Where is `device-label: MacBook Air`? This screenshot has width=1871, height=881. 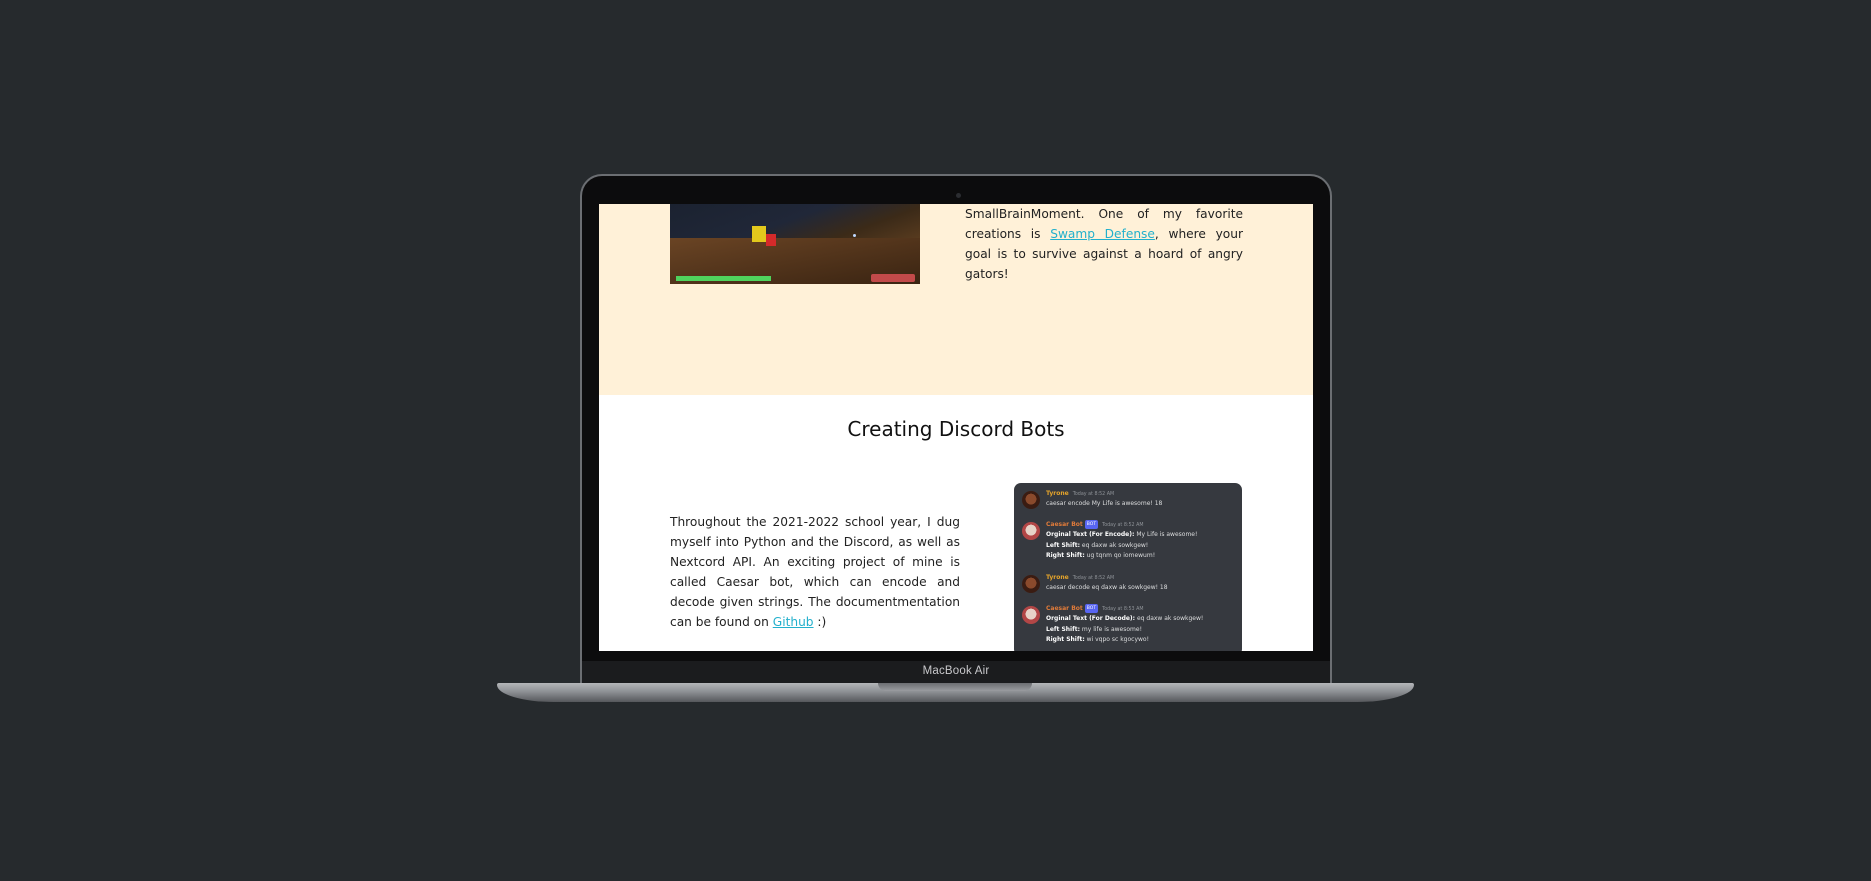 device-label: MacBook Air is located at coordinates (956, 671).